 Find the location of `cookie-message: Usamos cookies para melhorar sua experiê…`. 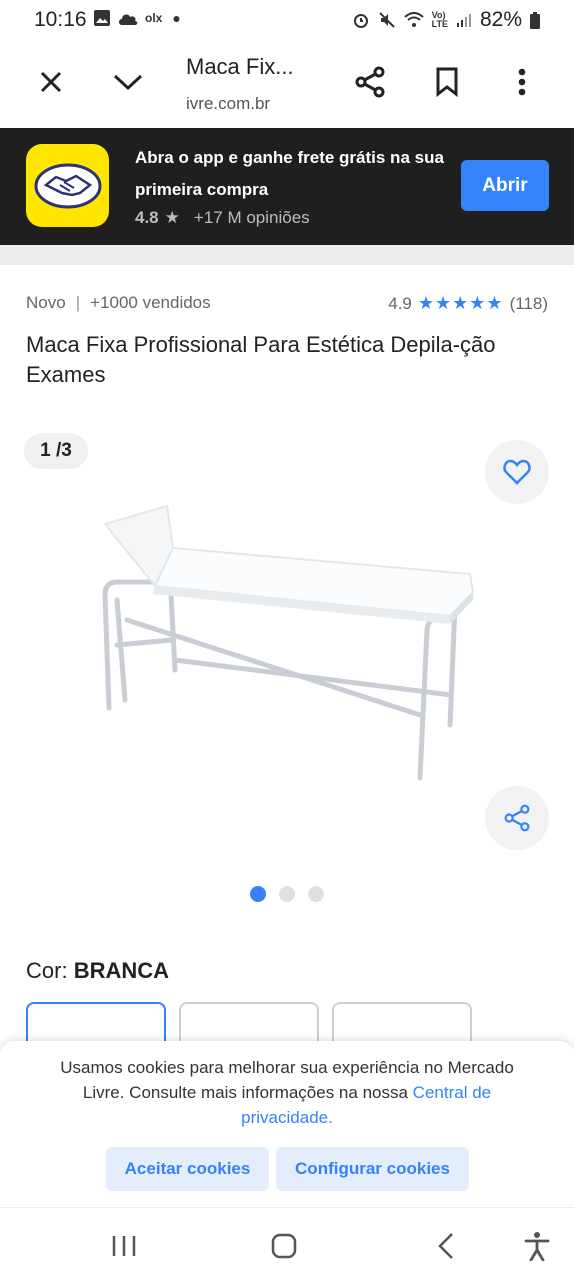

cookie-message: Usamos cookies para melhorar sua experiê… is located at coordinates (287, 1092).